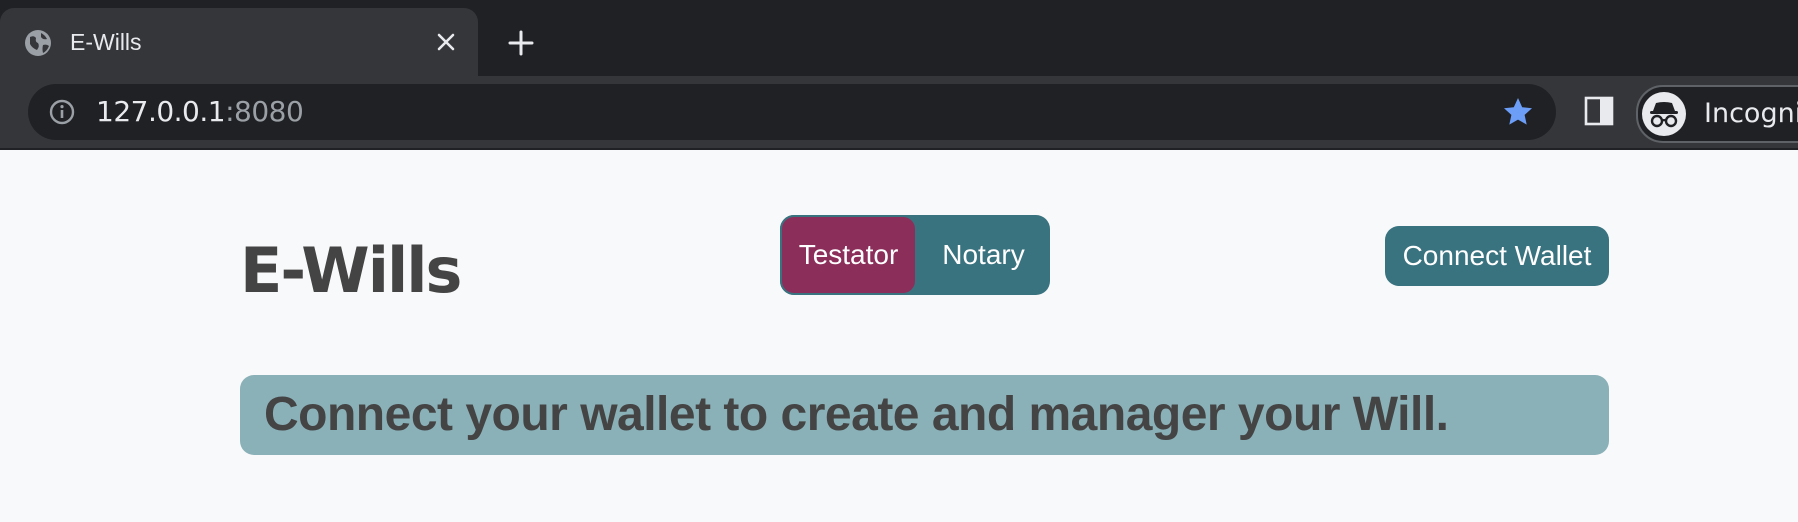 The width and height of the screenshot is (1798, 522). Describe the element at coordinates (1751, 113) in the screenshot. I see `incognito-label: Incognito` at that location.